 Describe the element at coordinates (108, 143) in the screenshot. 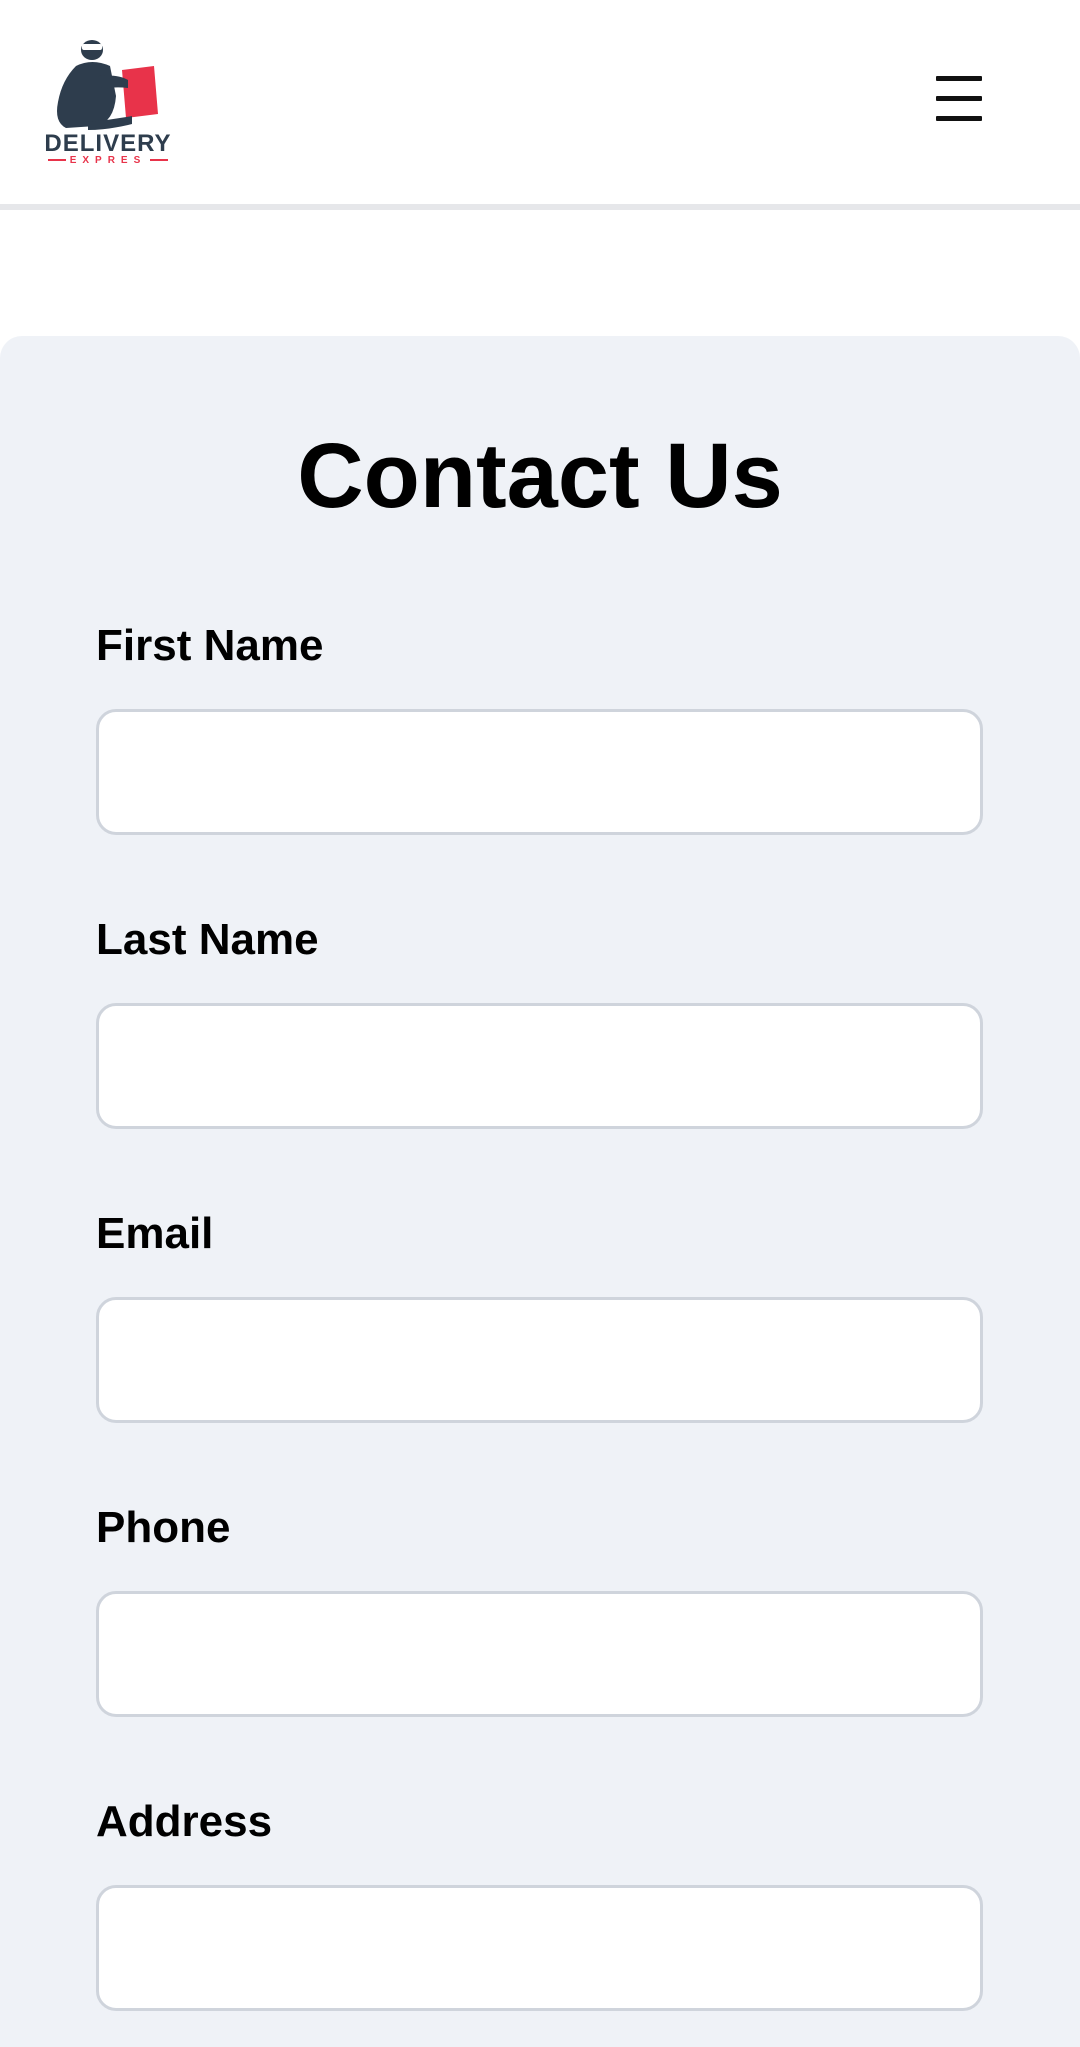

I see `logo-wordmark: DELIVERY` at that location.